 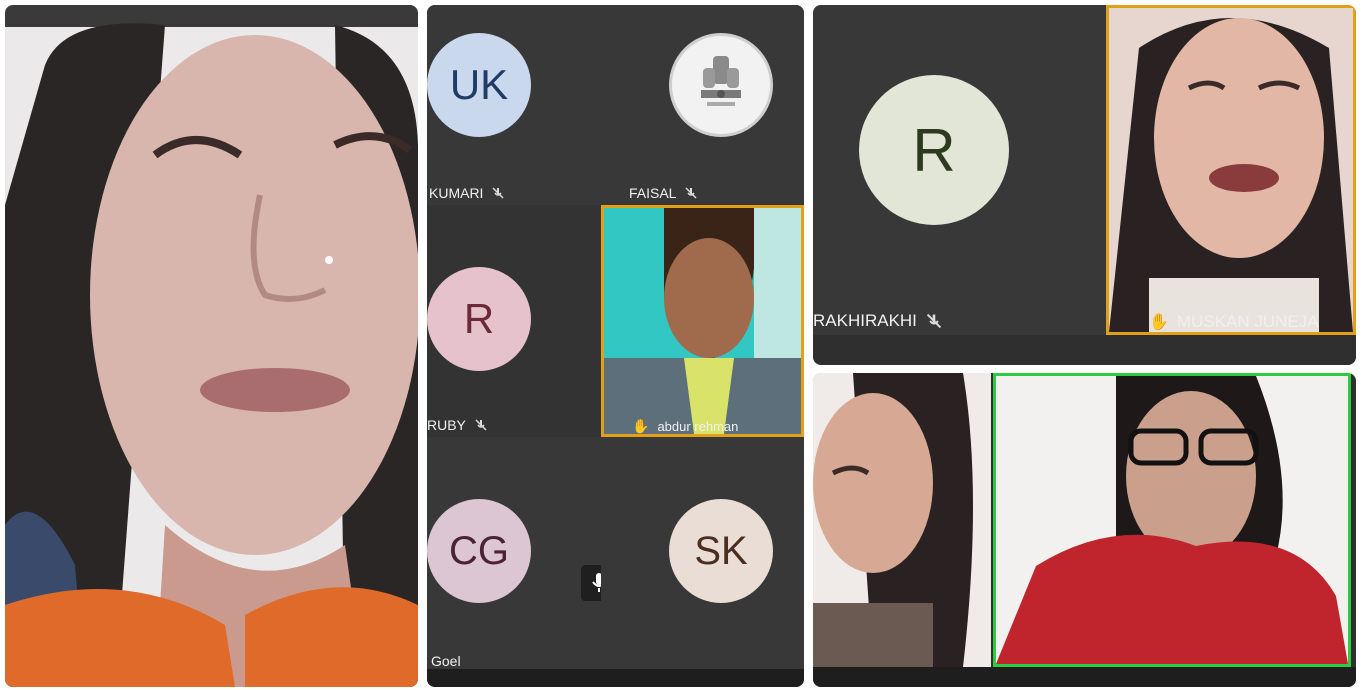 I want to click on avatar: CG, so click(x=479, y=551).